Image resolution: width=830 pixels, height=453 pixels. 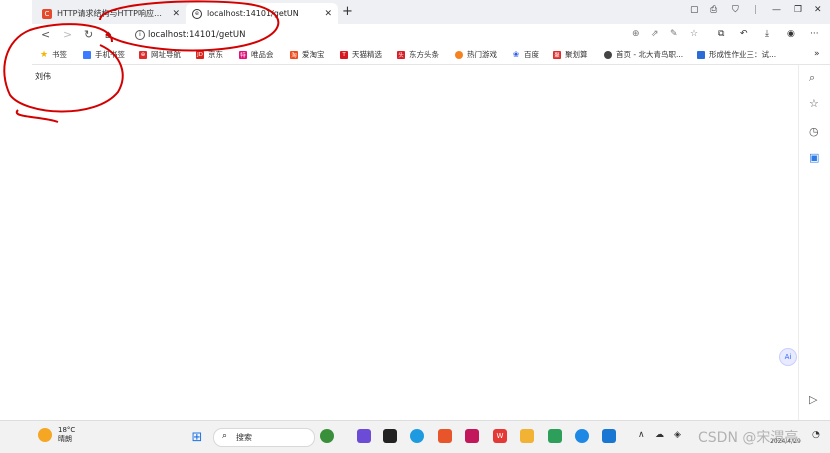 What do you see at coordinates (674, 34) in the screenshot?
I see `read-aloud-icon: ✎` at bounding box center [674, 34].